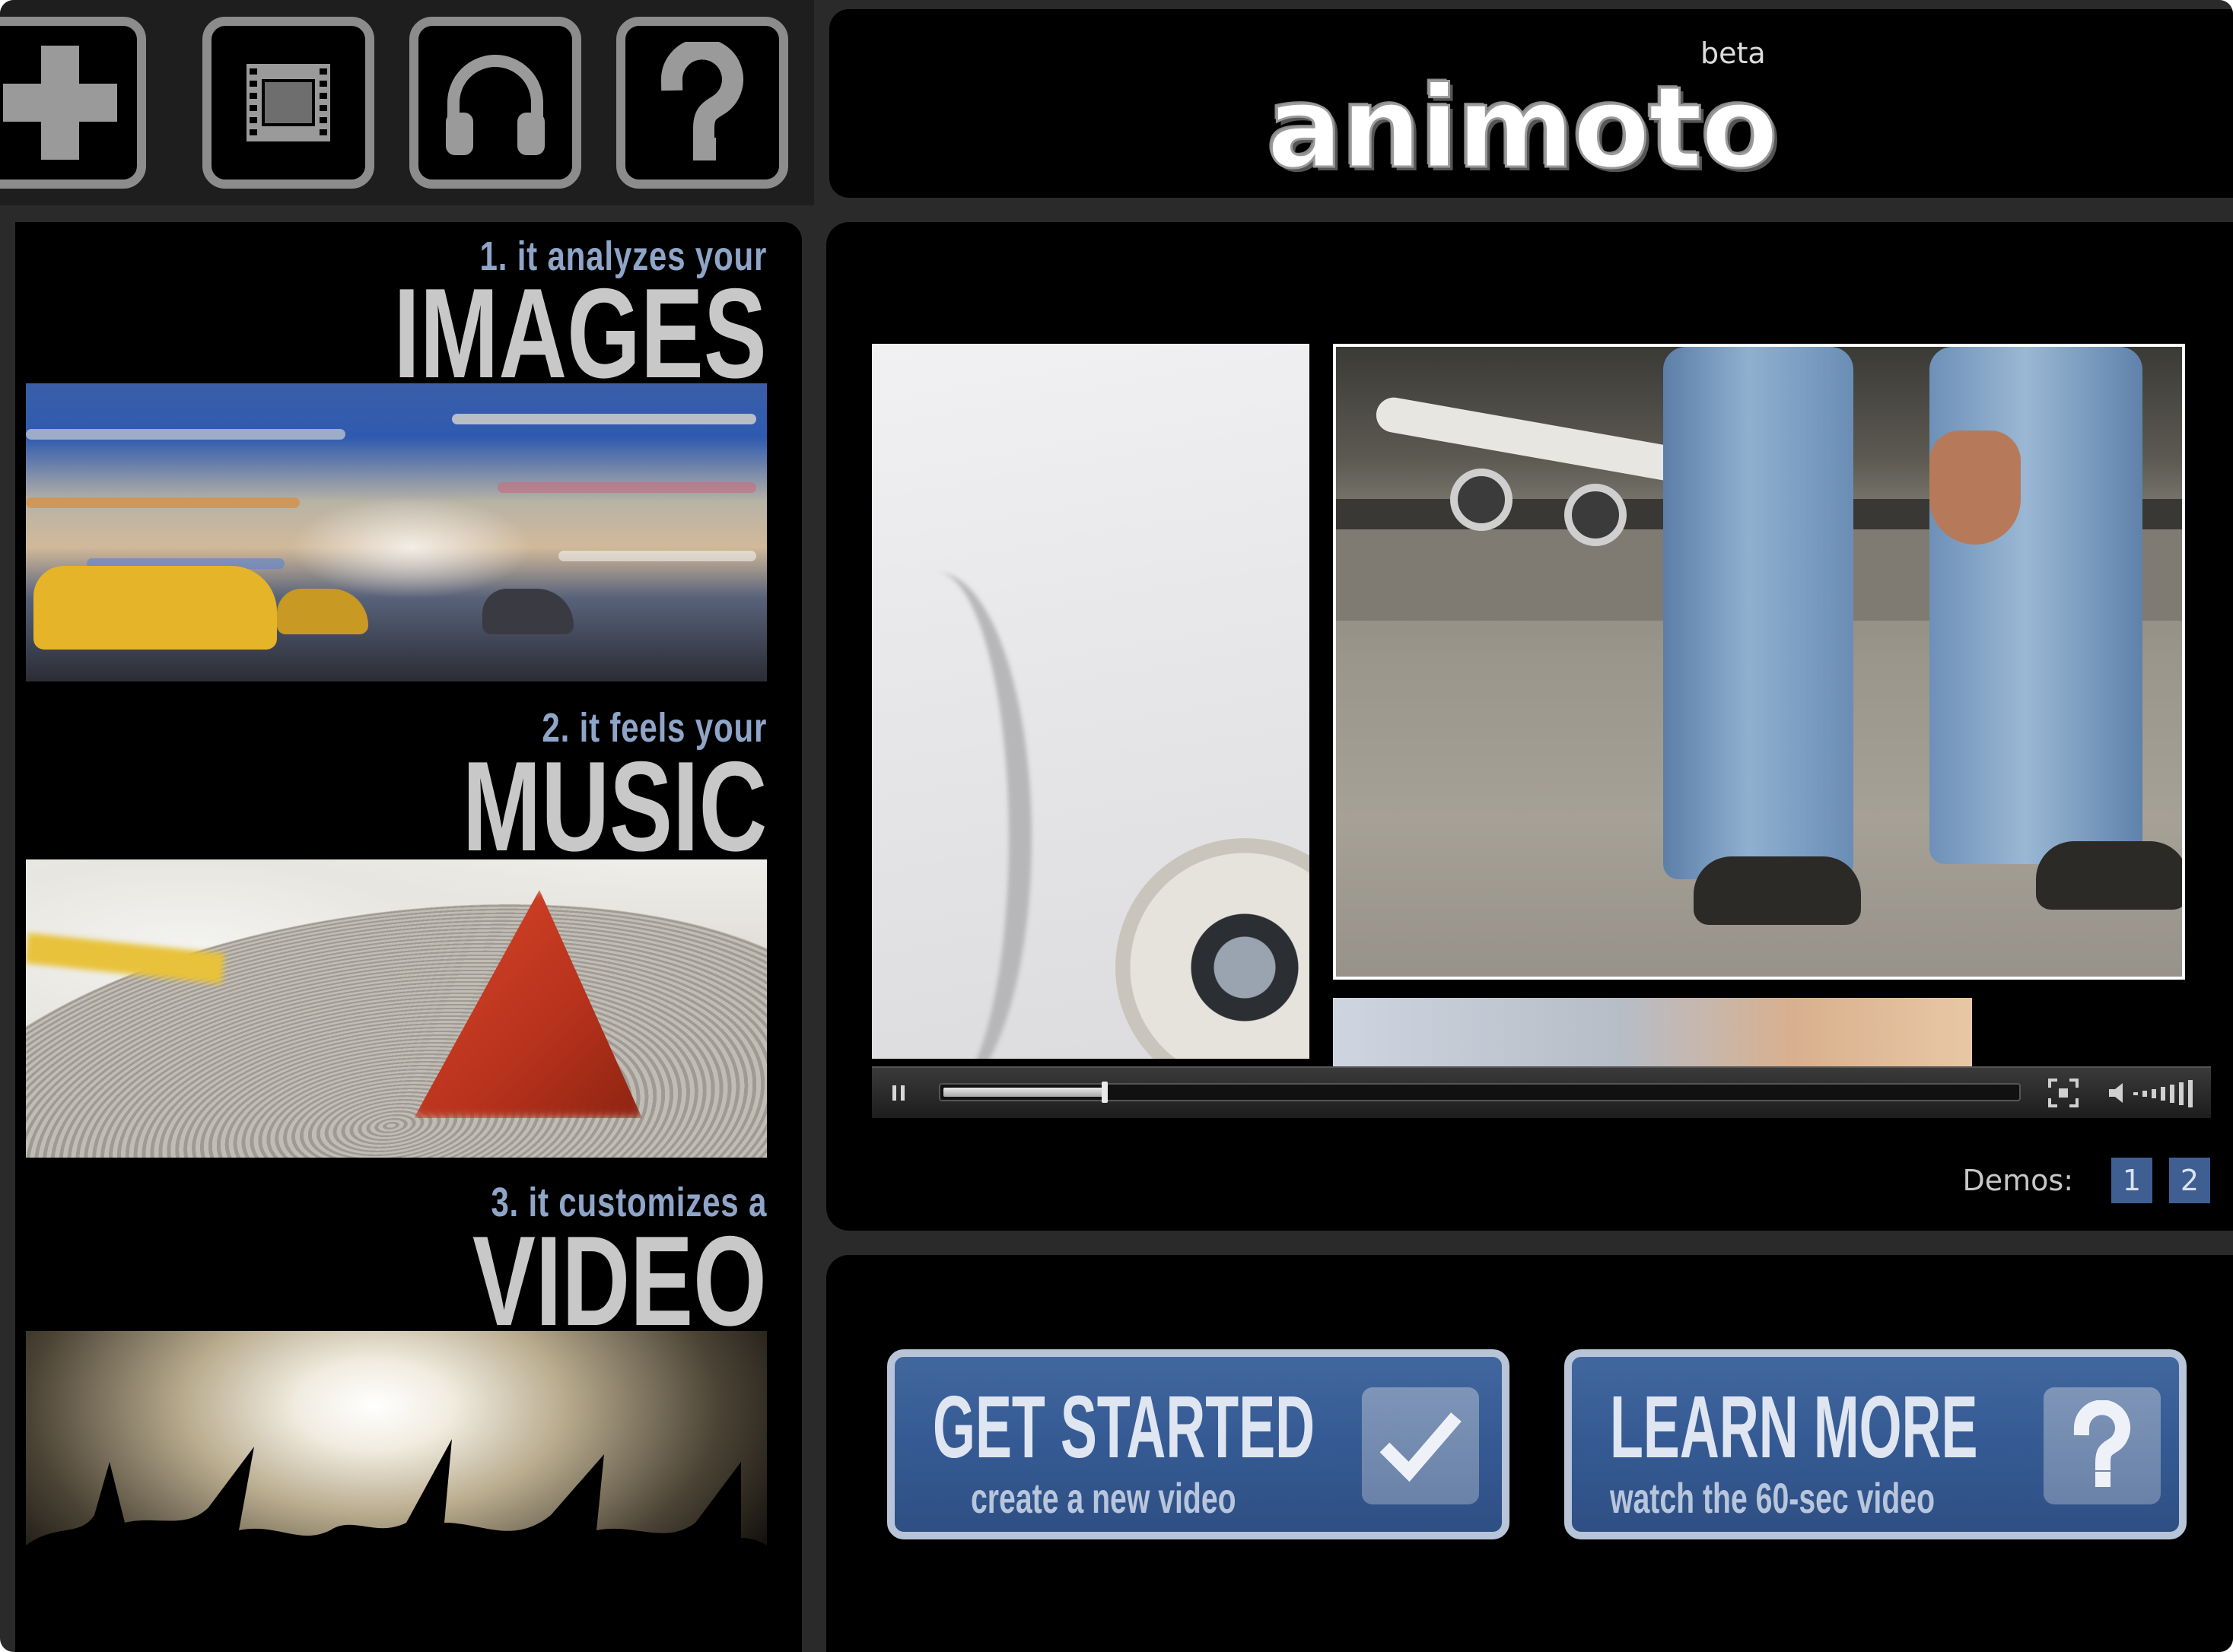 The width and height of the screenshot is (2233, 1652). What do you see at coordinates (407, 102) in the screenshot?
I see `toolbar` at bounding box center [407, 102].